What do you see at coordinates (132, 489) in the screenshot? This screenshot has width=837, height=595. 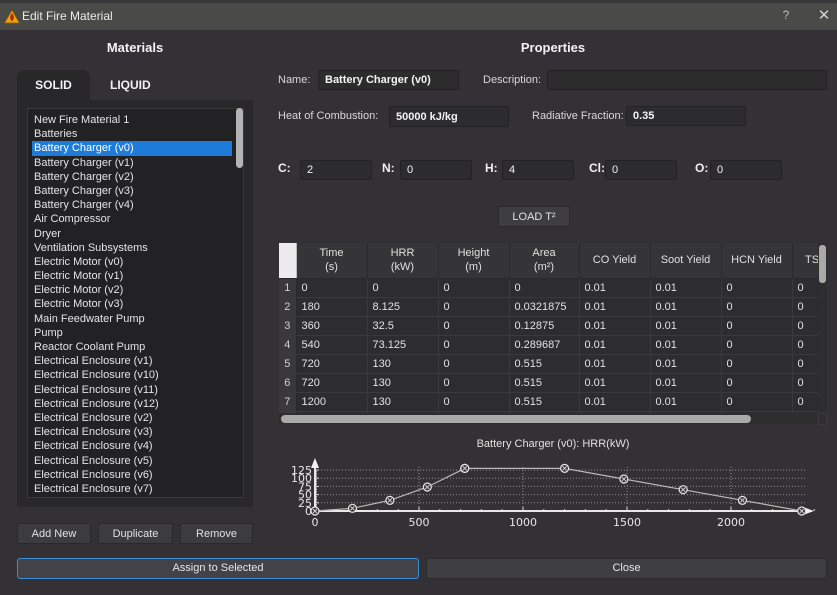 I see `list-item: Electrical Enclosure (v7)` at bounding box center [132, 489].